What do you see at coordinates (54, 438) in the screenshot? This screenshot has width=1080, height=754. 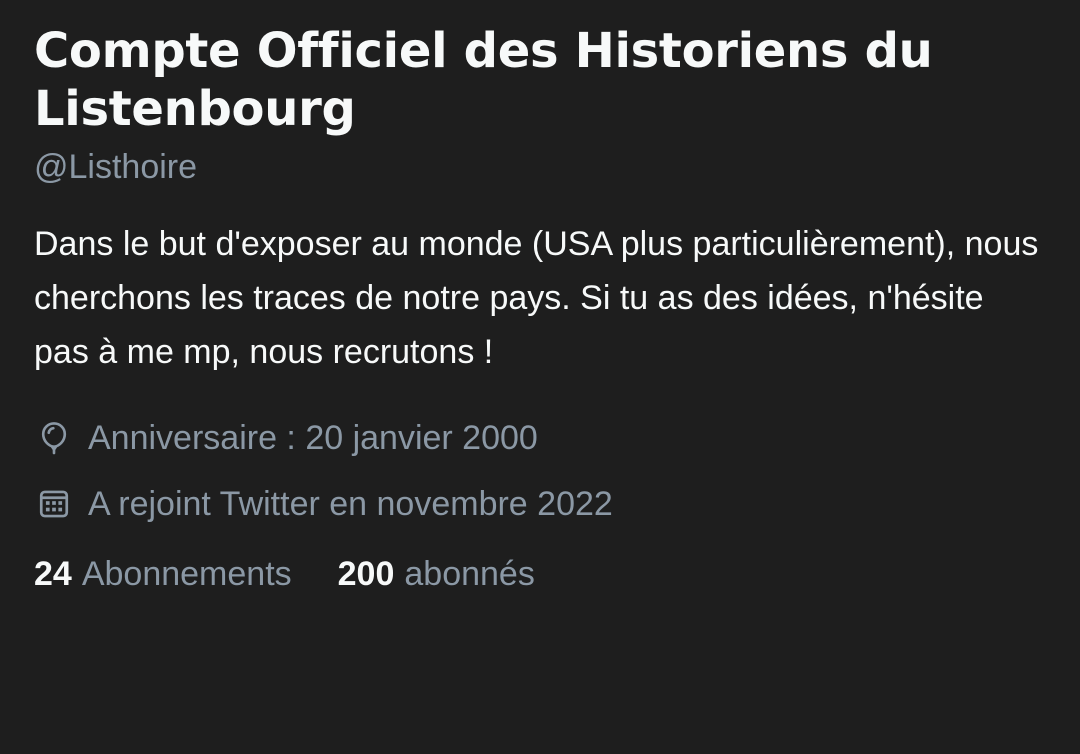 I see `balloon-icon` at bounding box center [54, 438].